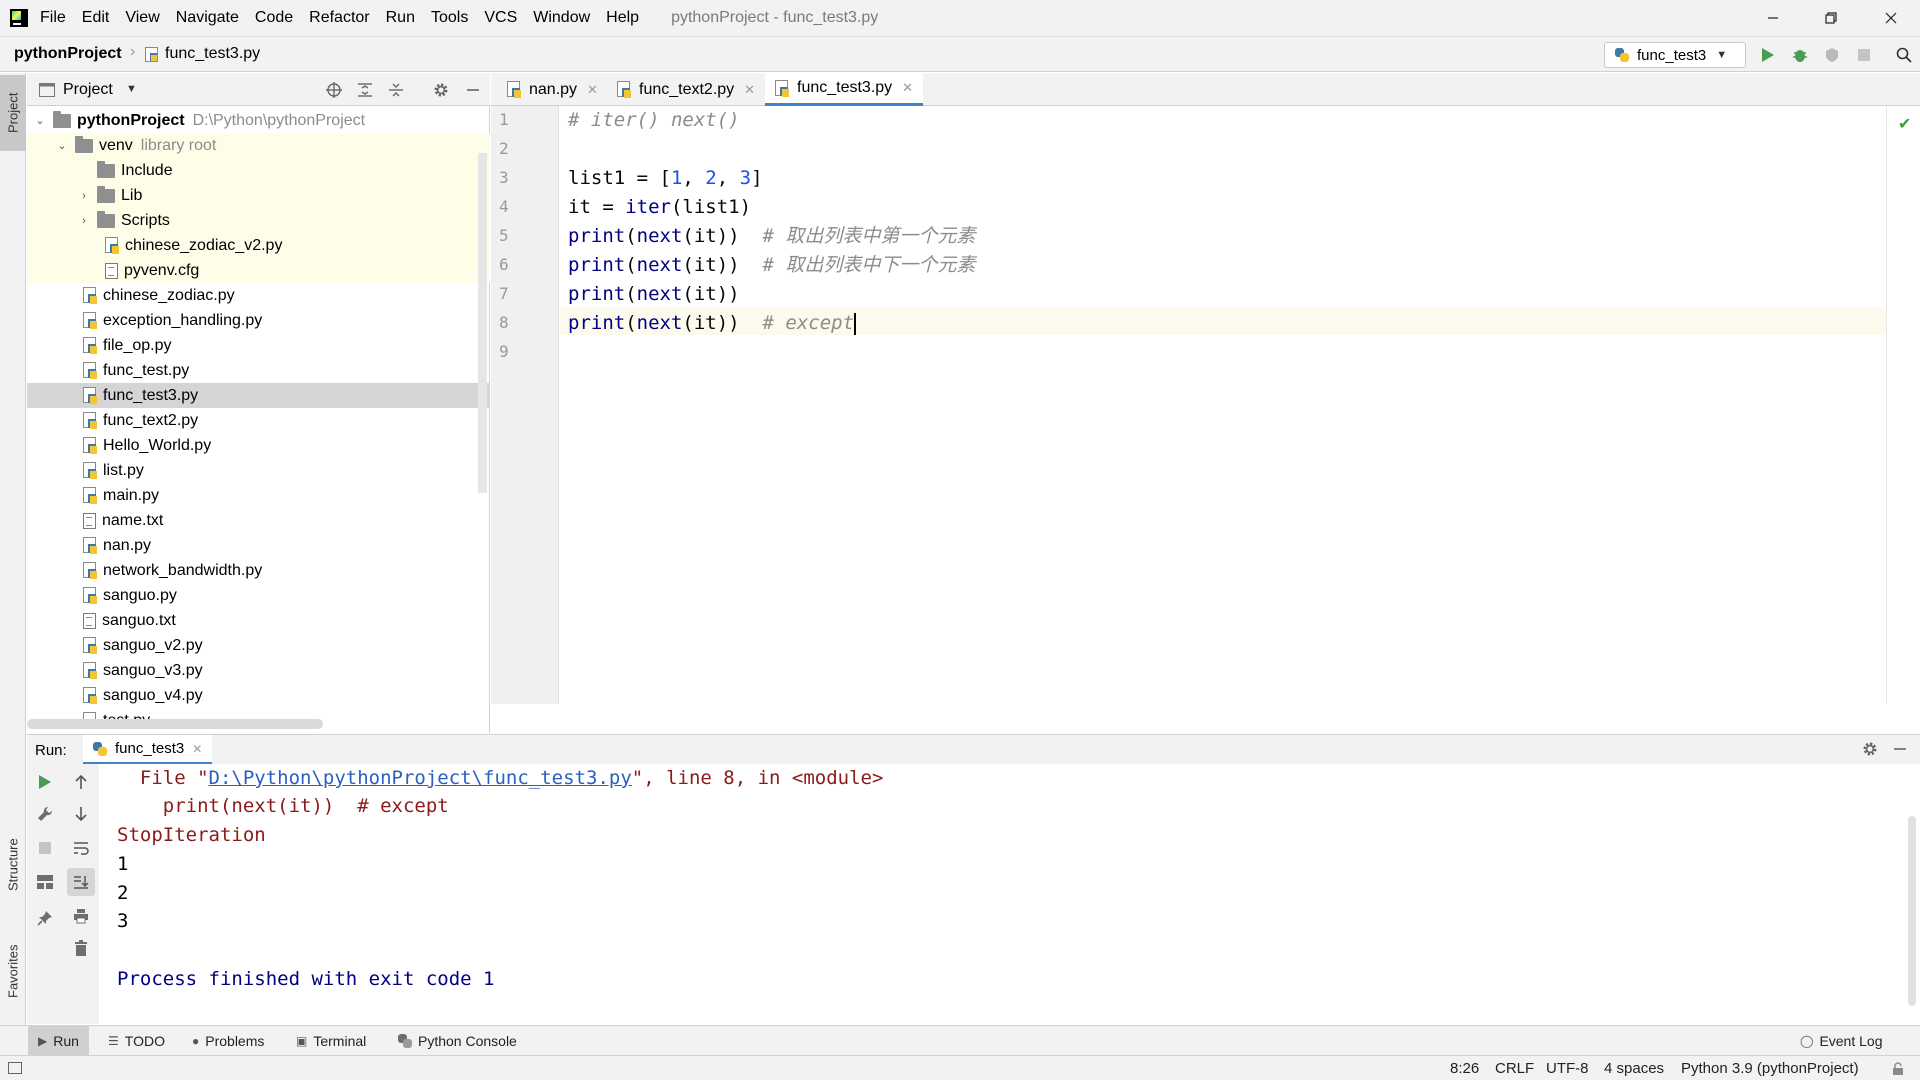  What do you see at coordinates (13, 113) in the screenshot?
I see `tool-tab-project: Project` at bounding box center [13, 113].